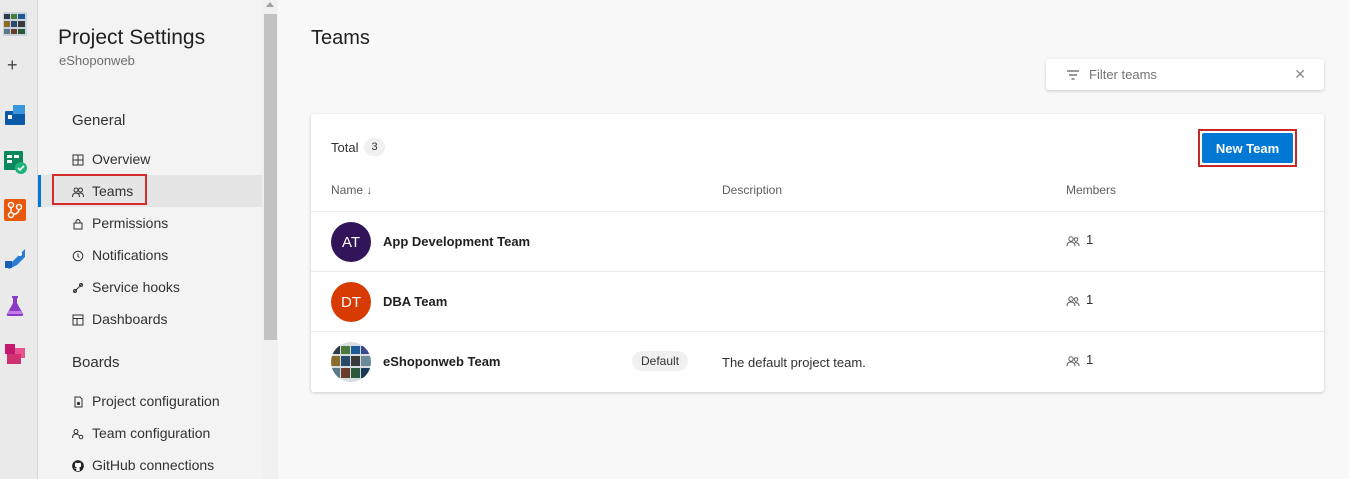 The width and height of the screenshot is (1349, 479). What do you see at coordinates (817, 301) in the screenshot?
I see `table-row: DT DBA Team 1` at bounding box center [817, 301].